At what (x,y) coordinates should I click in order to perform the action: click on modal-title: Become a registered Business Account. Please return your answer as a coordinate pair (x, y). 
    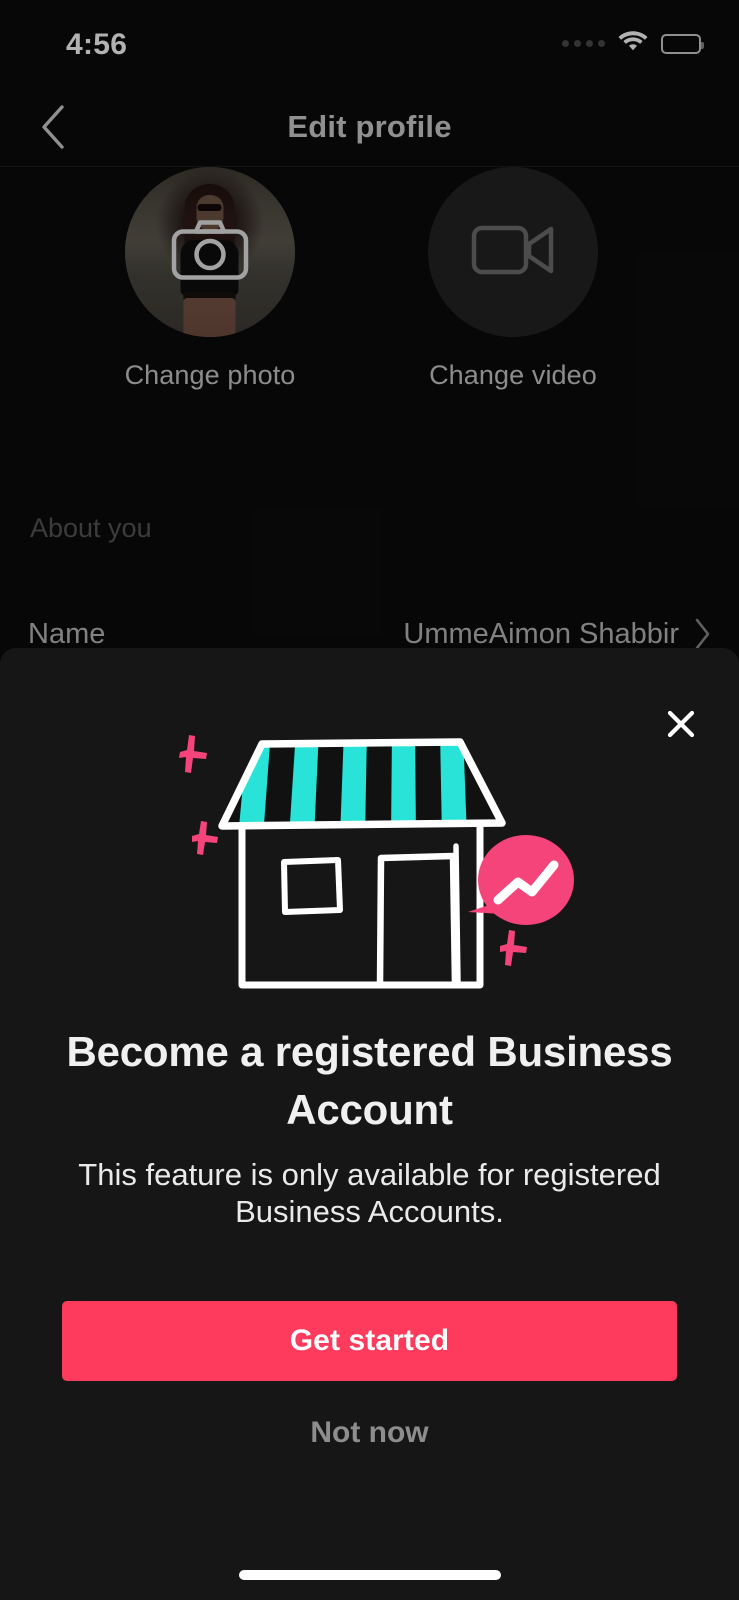
    Looking at the image, I should click on (369, 1080).